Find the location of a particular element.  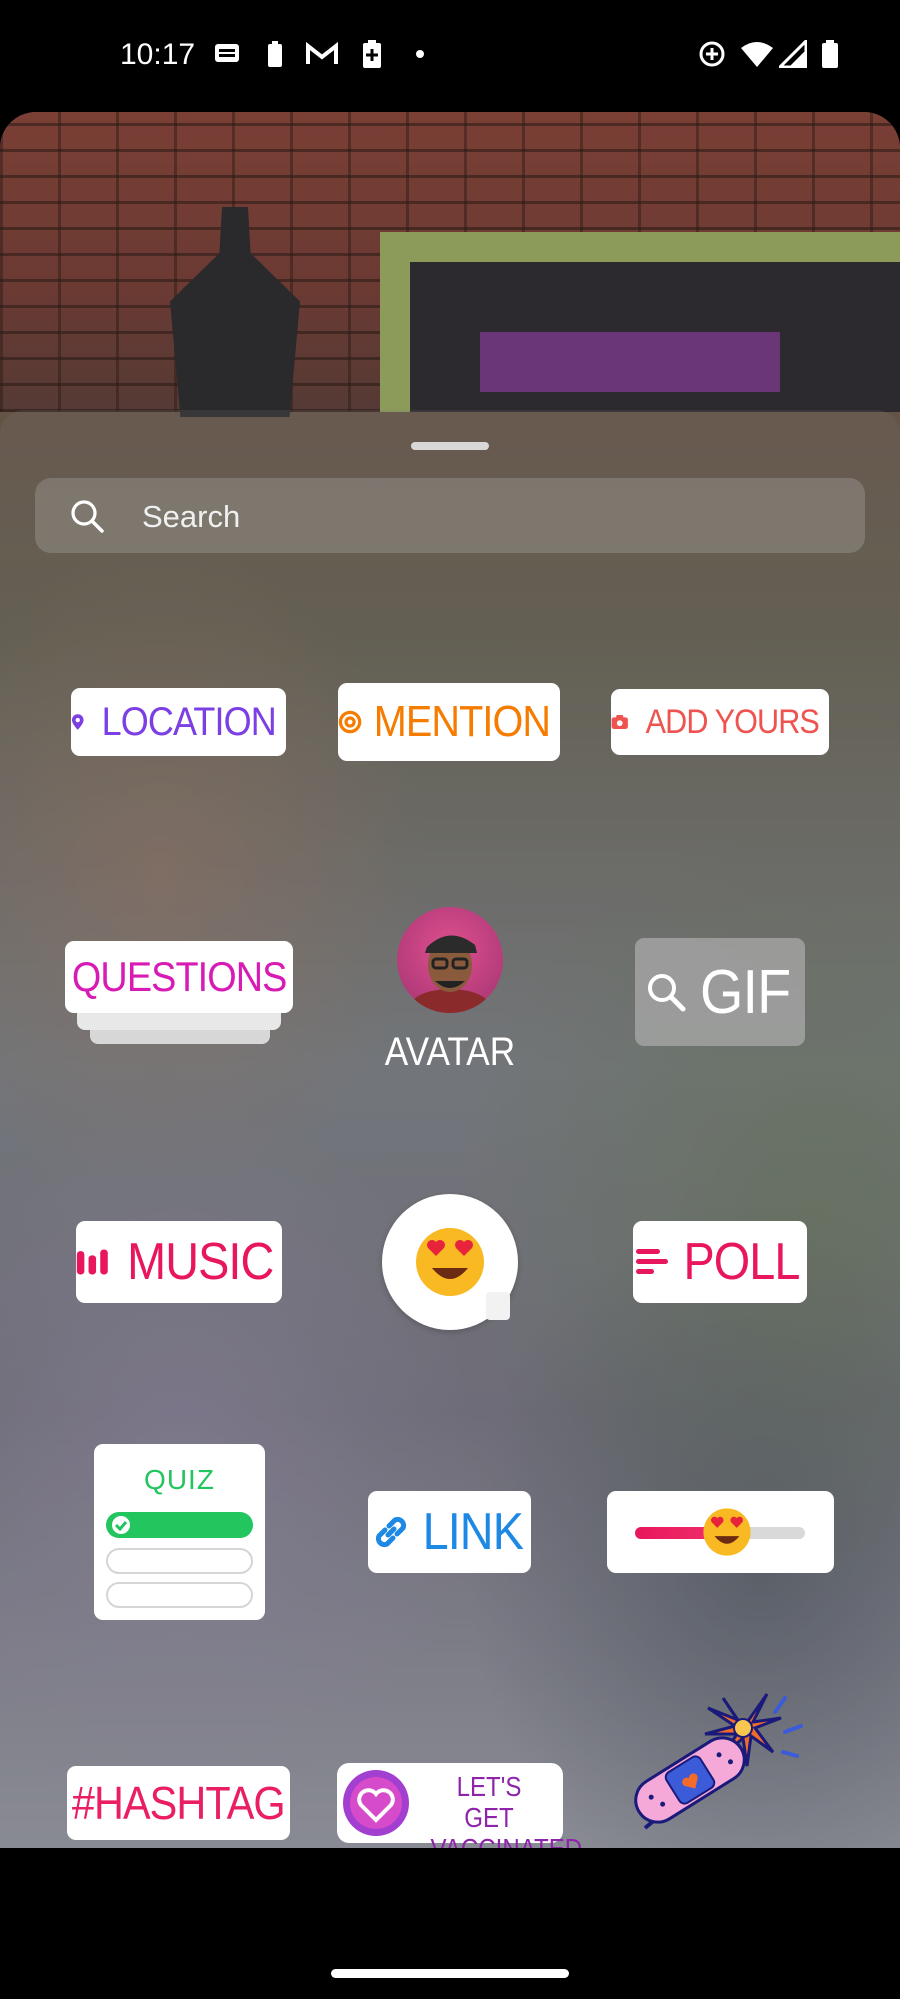

mention-label: MENTION is located at coordinates (462, 721).